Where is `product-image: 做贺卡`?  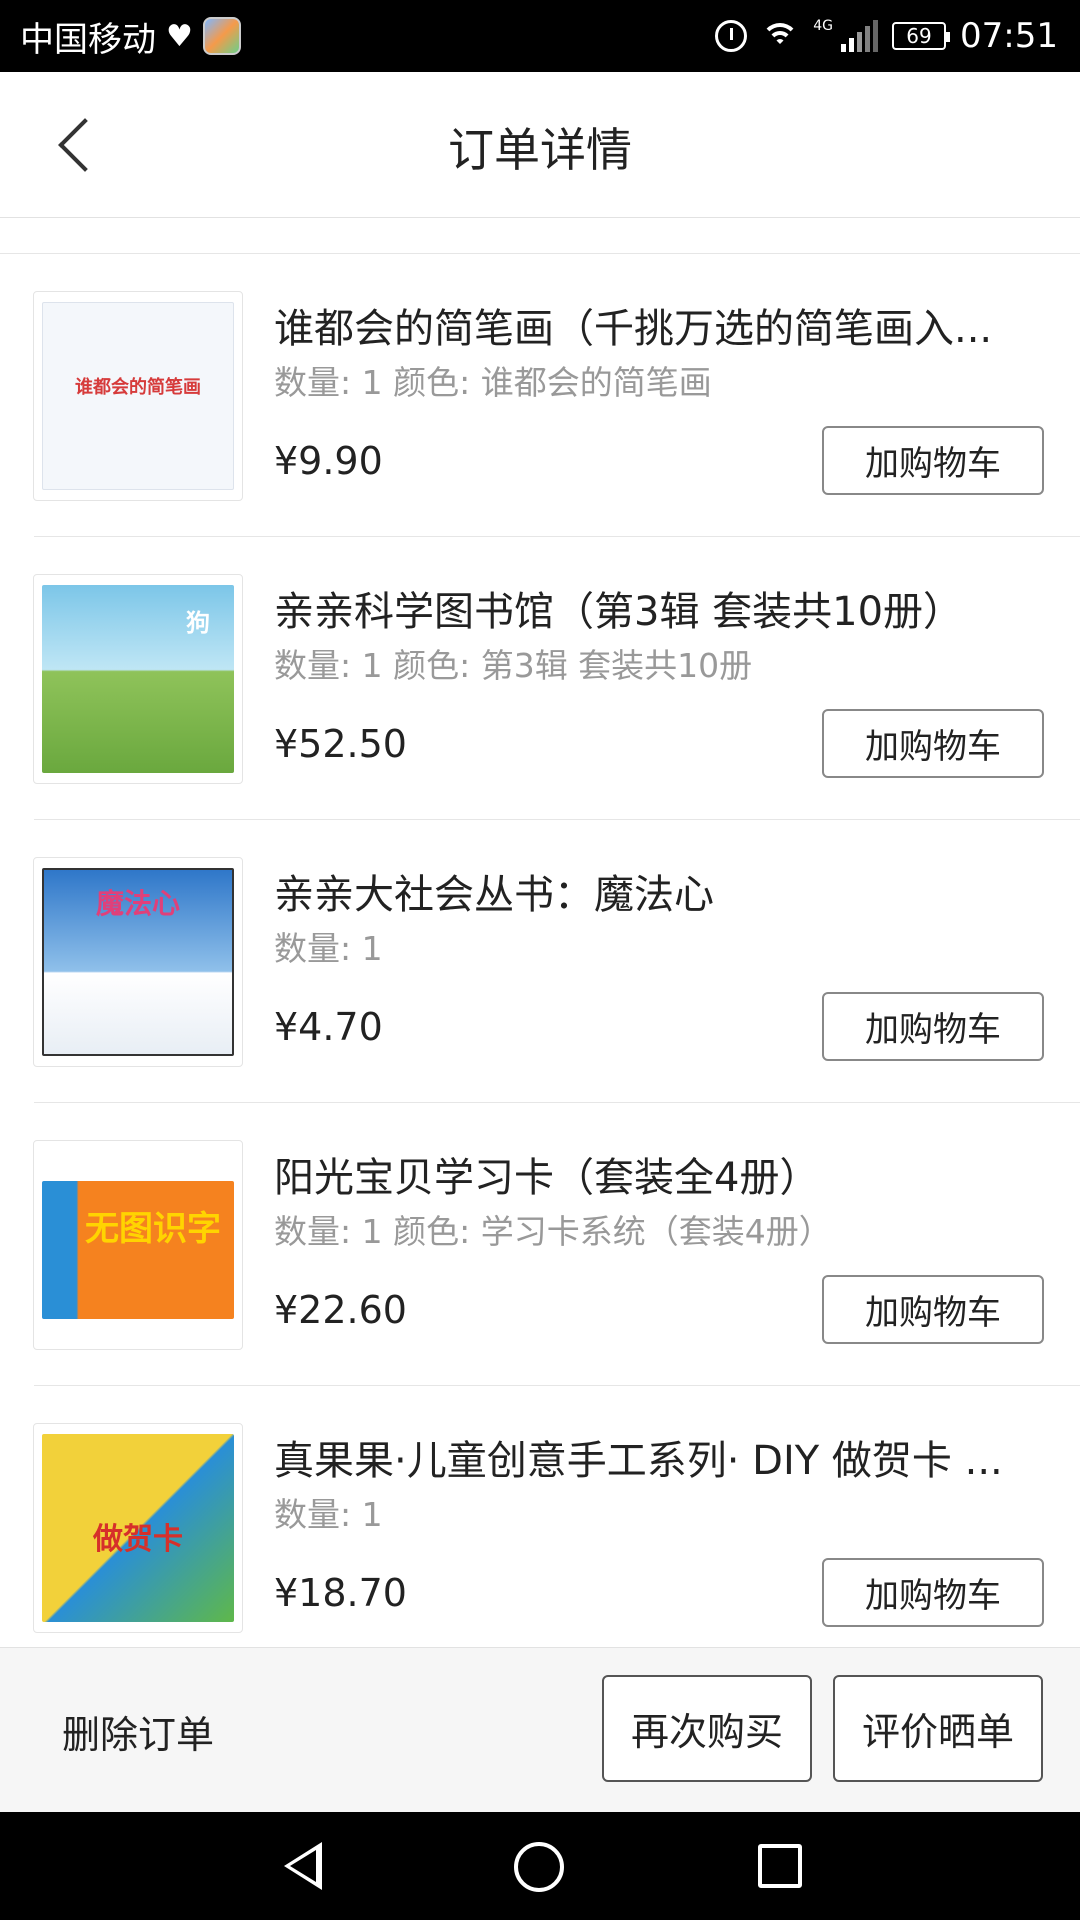 product-image: 做贺卡 is located at coordinates (138, 1528).